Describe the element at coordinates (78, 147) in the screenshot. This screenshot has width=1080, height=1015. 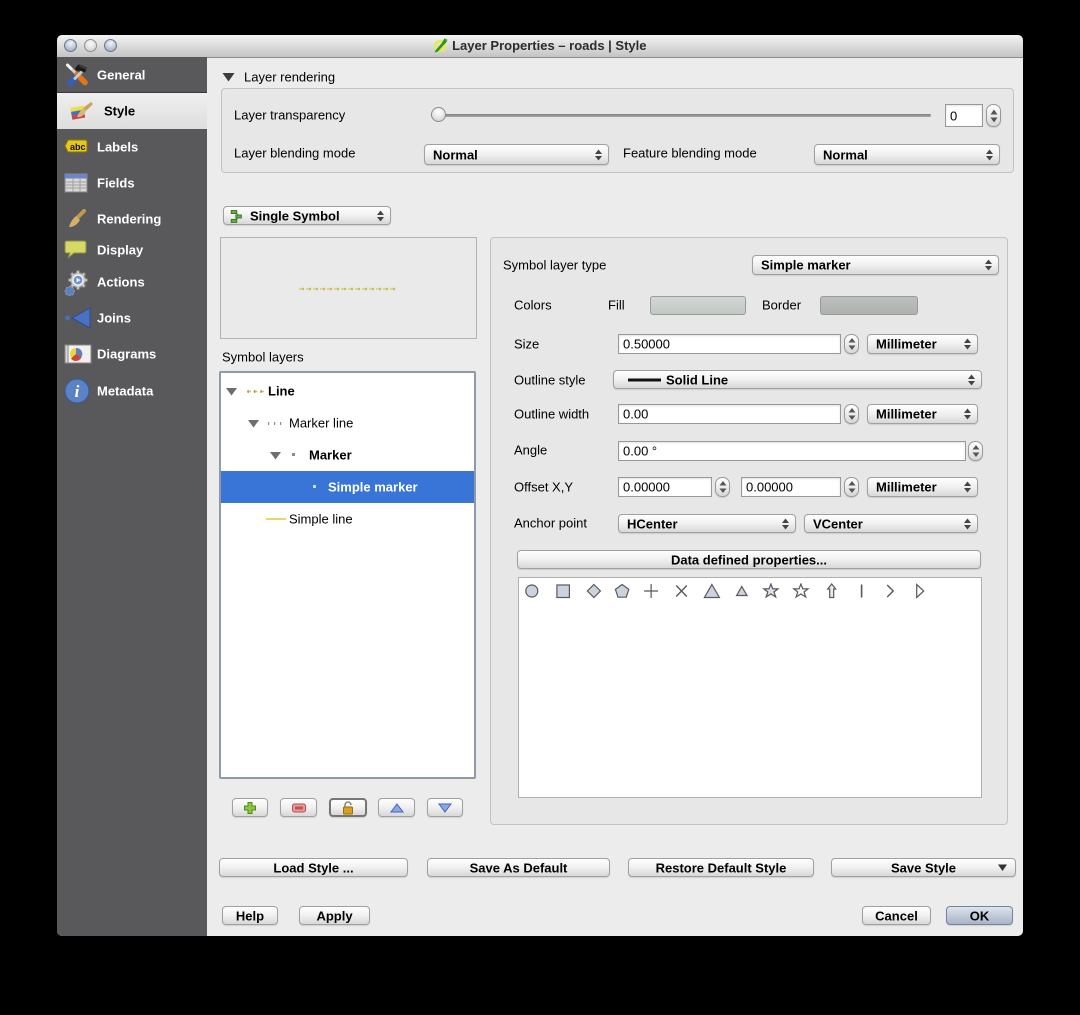
I see `svg-text: abc` at that location.